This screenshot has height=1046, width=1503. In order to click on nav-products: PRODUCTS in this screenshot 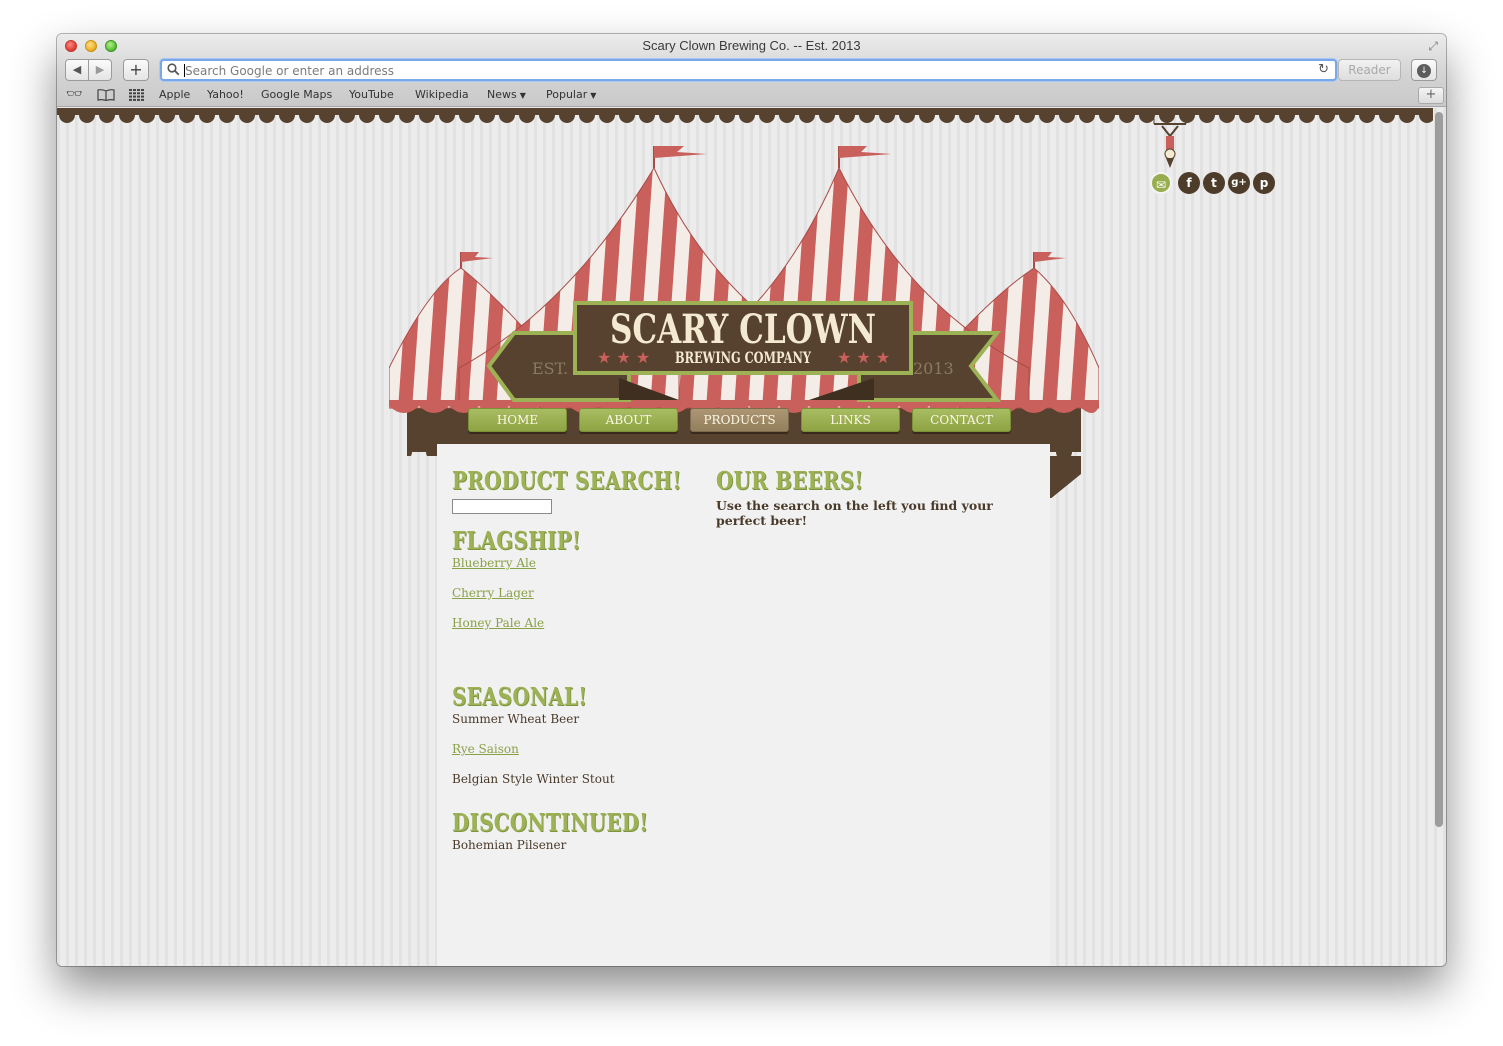, I will do `click(739, 420)`.